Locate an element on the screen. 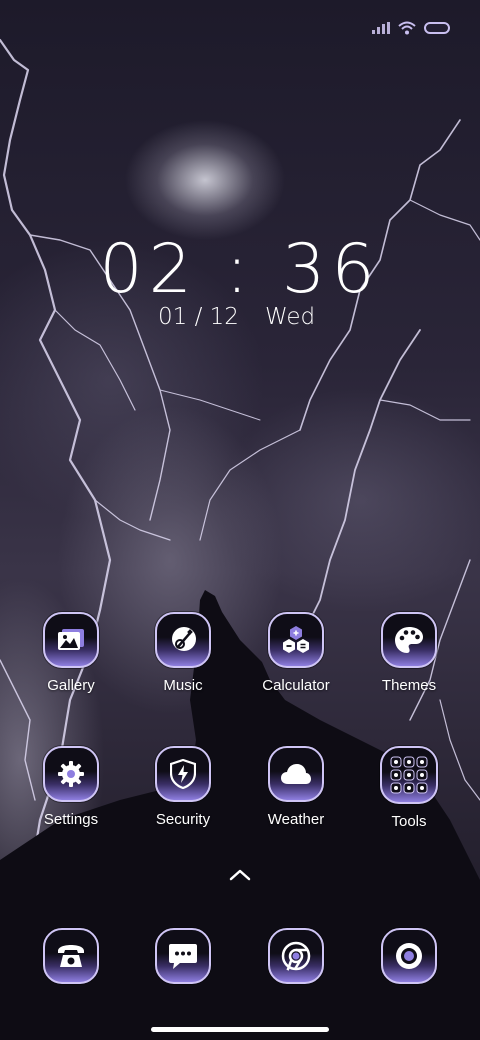 This screenshot has height=1040, width=480. shield-bolt-icon is located at coordinates (183, 774).